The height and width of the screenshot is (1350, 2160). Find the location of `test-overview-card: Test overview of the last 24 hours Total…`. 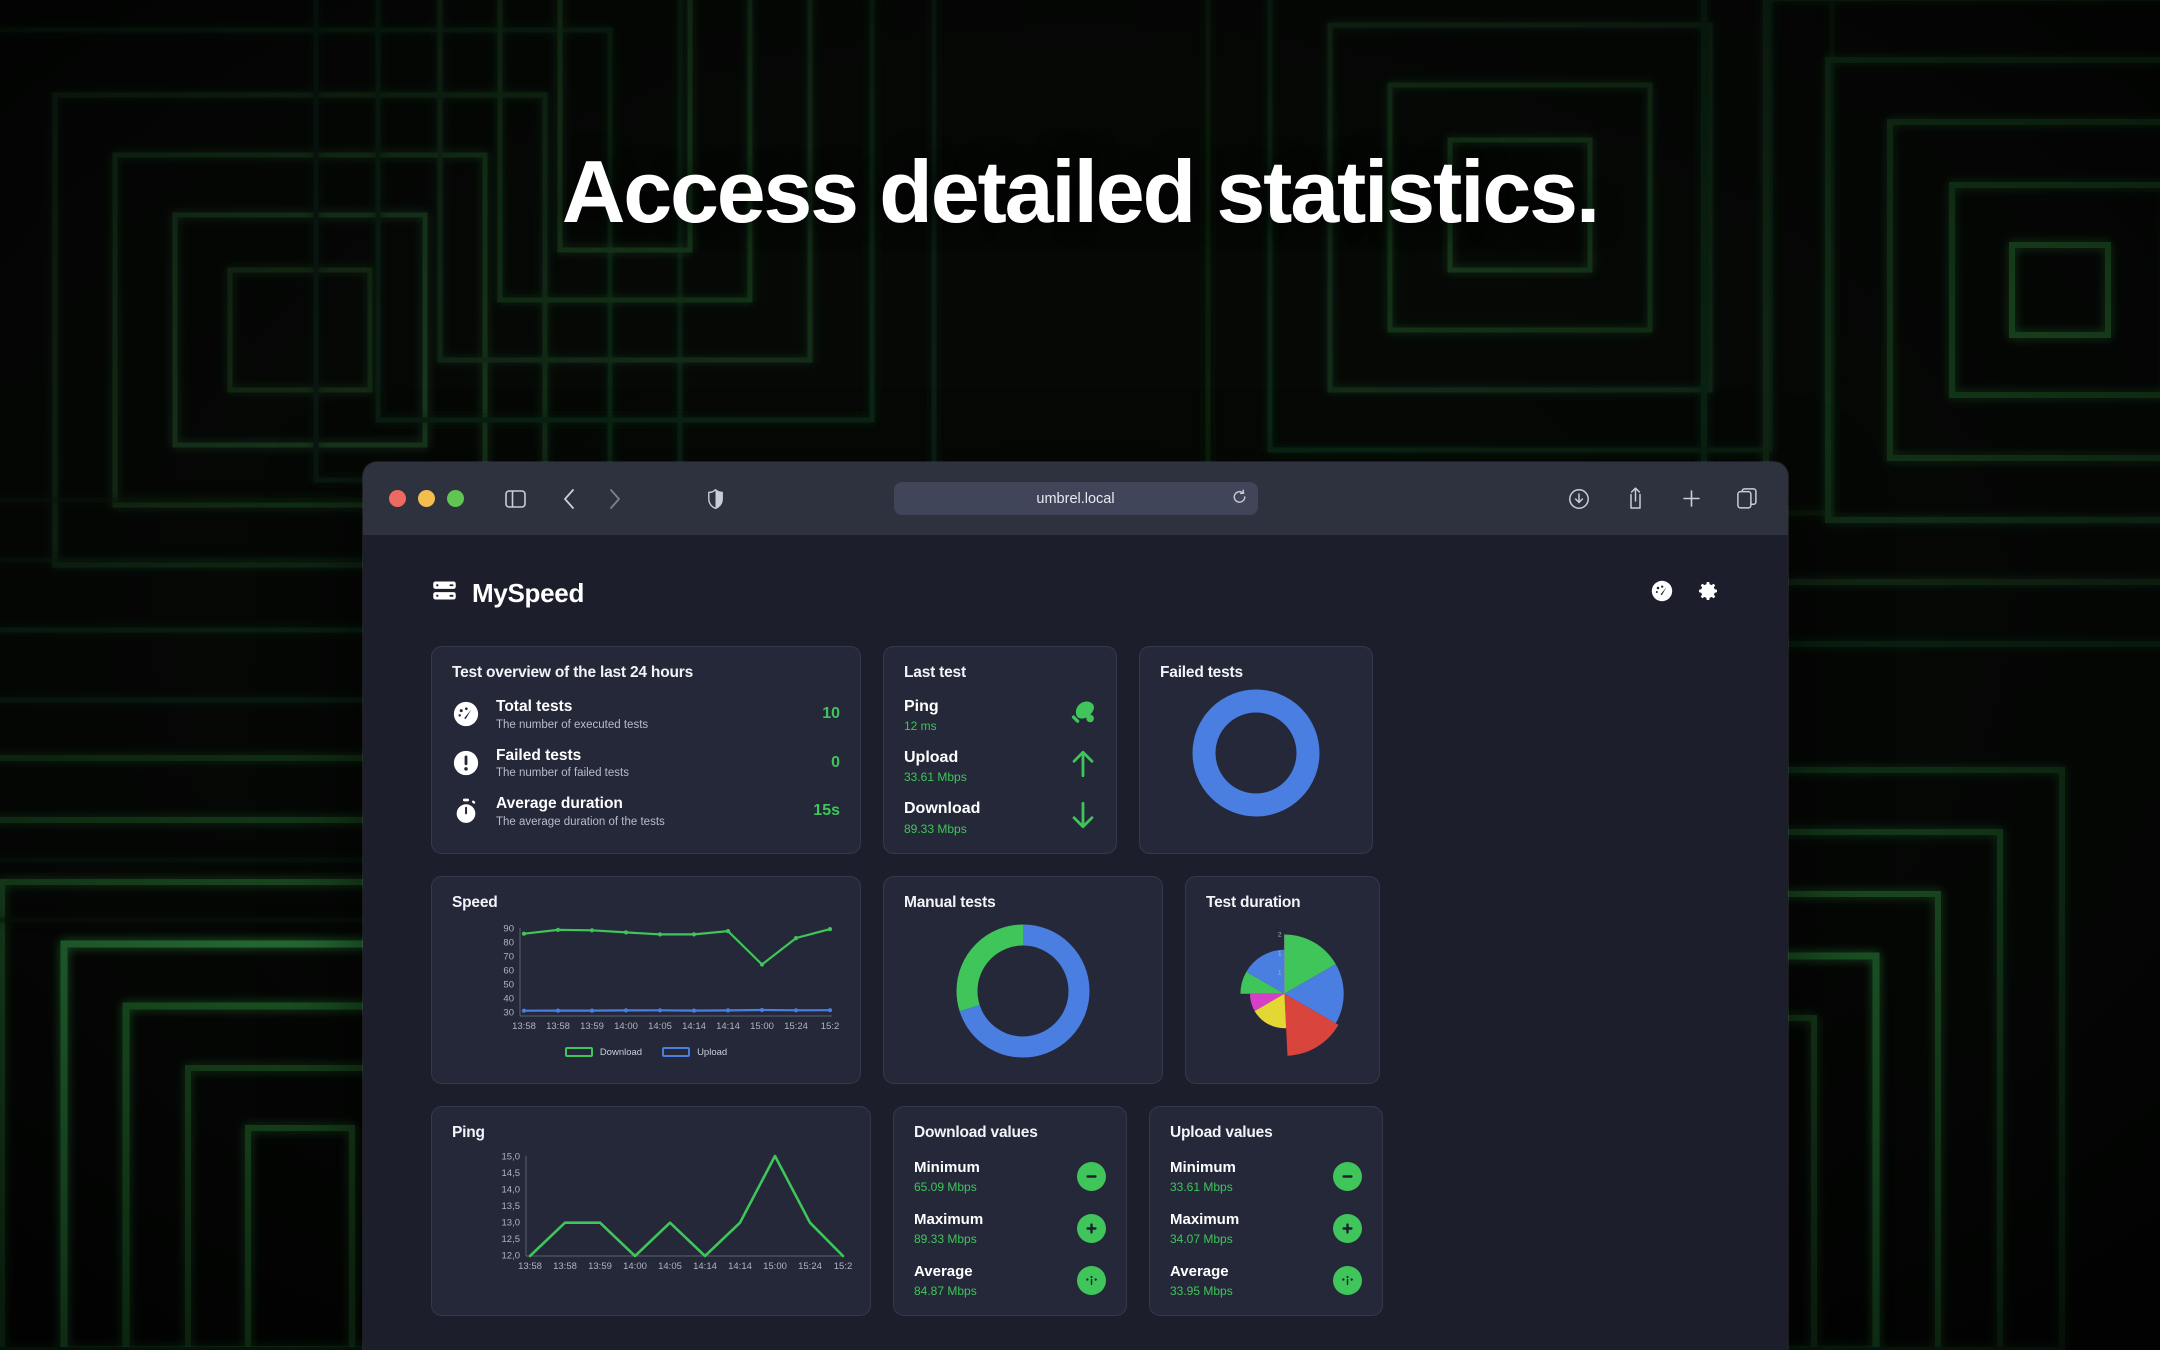

test-overview-card: Test overview of the last 24 hours Total… is located at coordinates (646, 750).